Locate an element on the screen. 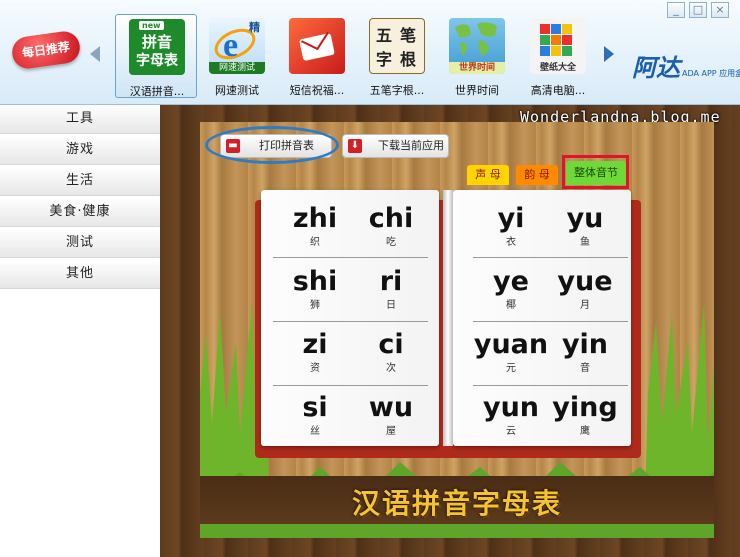  minimize-button: _ is located at coordinates (676, 10).